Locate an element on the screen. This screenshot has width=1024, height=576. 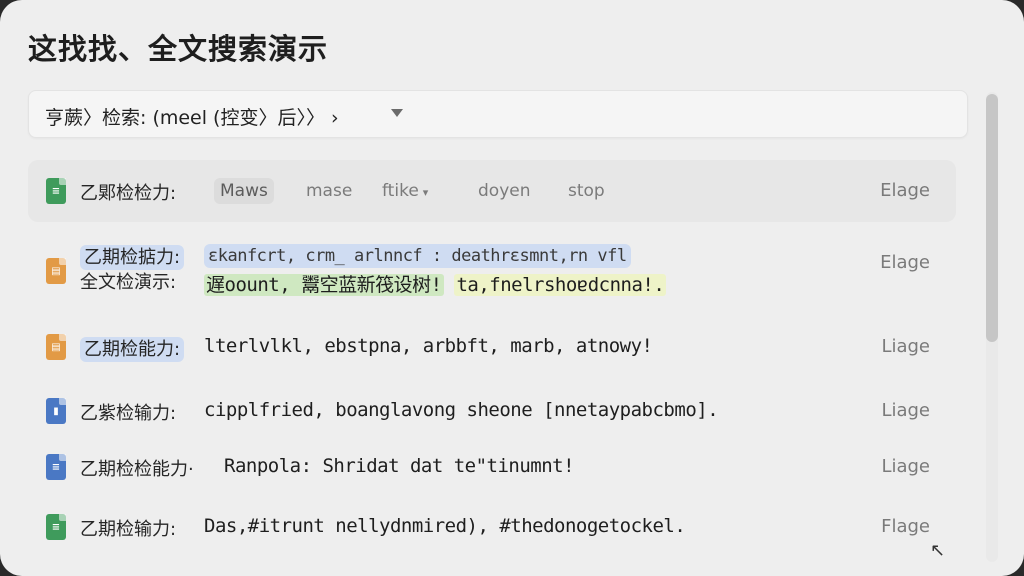
filter-chip: mase is located at coordinates (329, 191).